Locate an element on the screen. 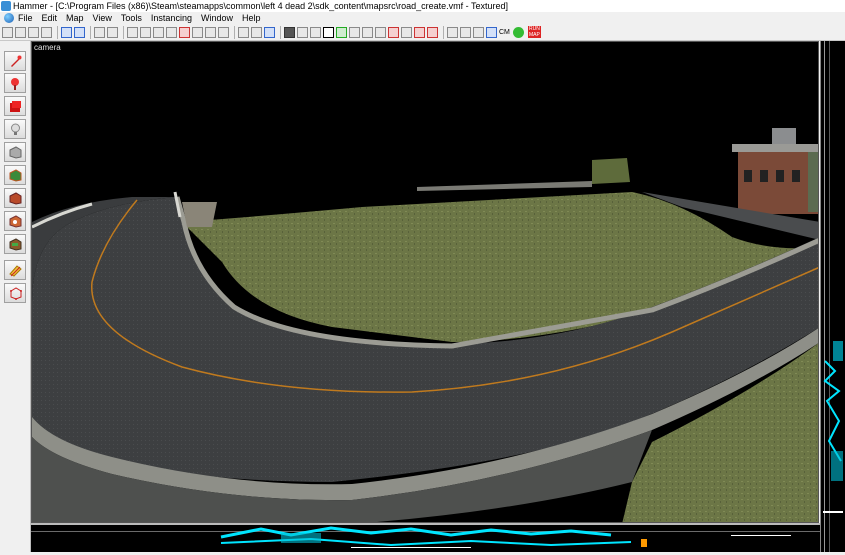  vertex-icon is located at coordinates (16, 293).